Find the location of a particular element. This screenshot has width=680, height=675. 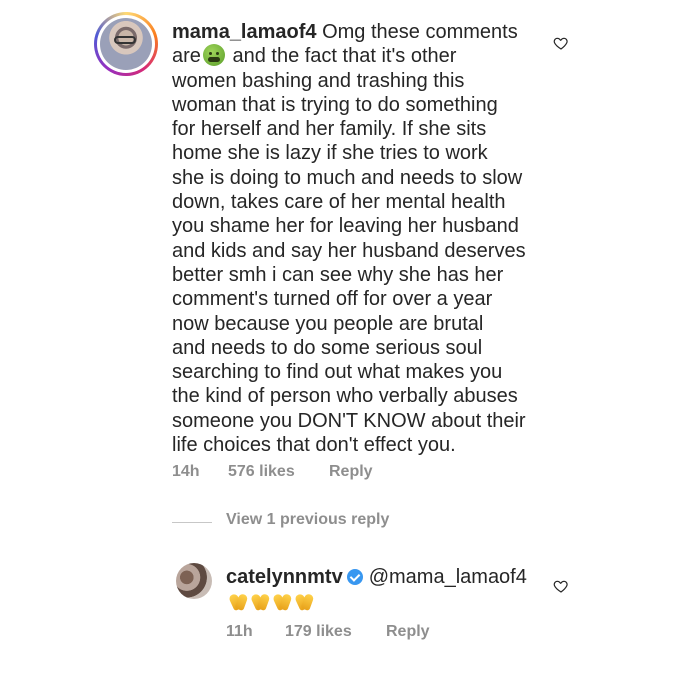

comment-time: 14h is located at coordinates (186, 471).